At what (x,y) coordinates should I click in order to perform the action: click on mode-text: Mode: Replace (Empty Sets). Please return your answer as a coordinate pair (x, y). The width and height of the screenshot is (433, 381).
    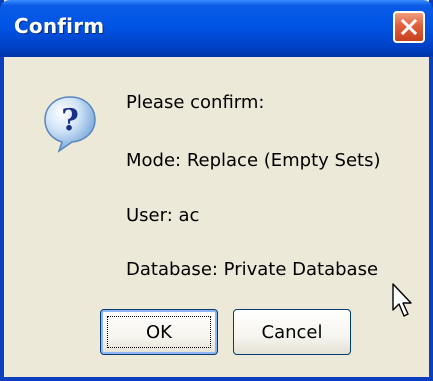
    Looking at the image, I should click on (253, 160).